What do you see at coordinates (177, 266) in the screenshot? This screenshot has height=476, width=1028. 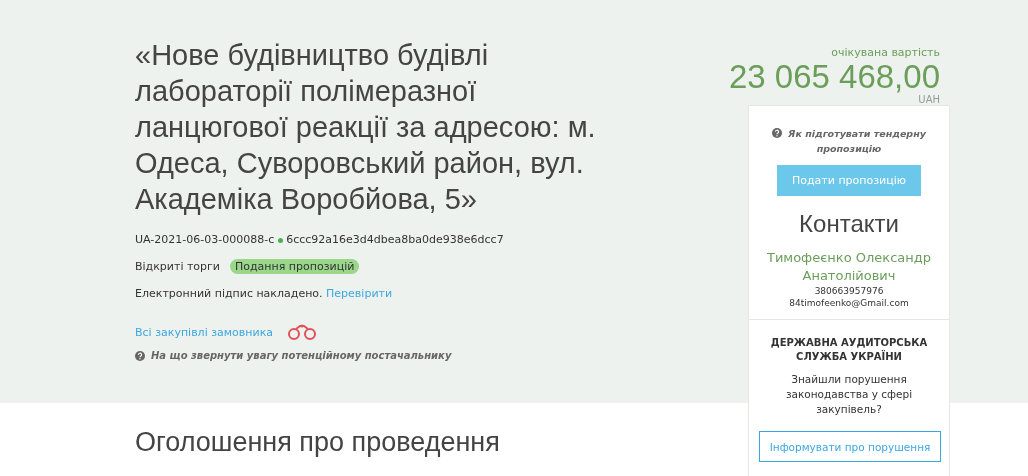 I see `procedure-type: Відкриті торги` at bounding box center [177, 266].